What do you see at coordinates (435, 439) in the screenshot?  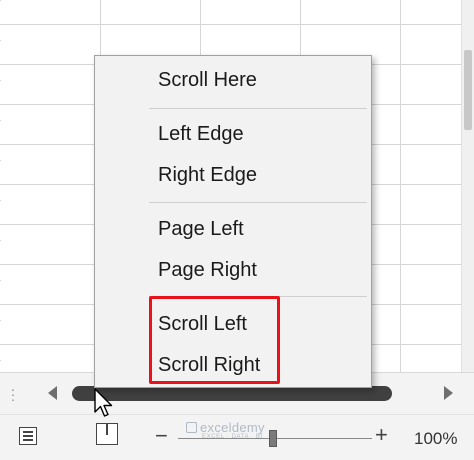 I see `zoom-level: 100%` at bounding box center [435, 439].